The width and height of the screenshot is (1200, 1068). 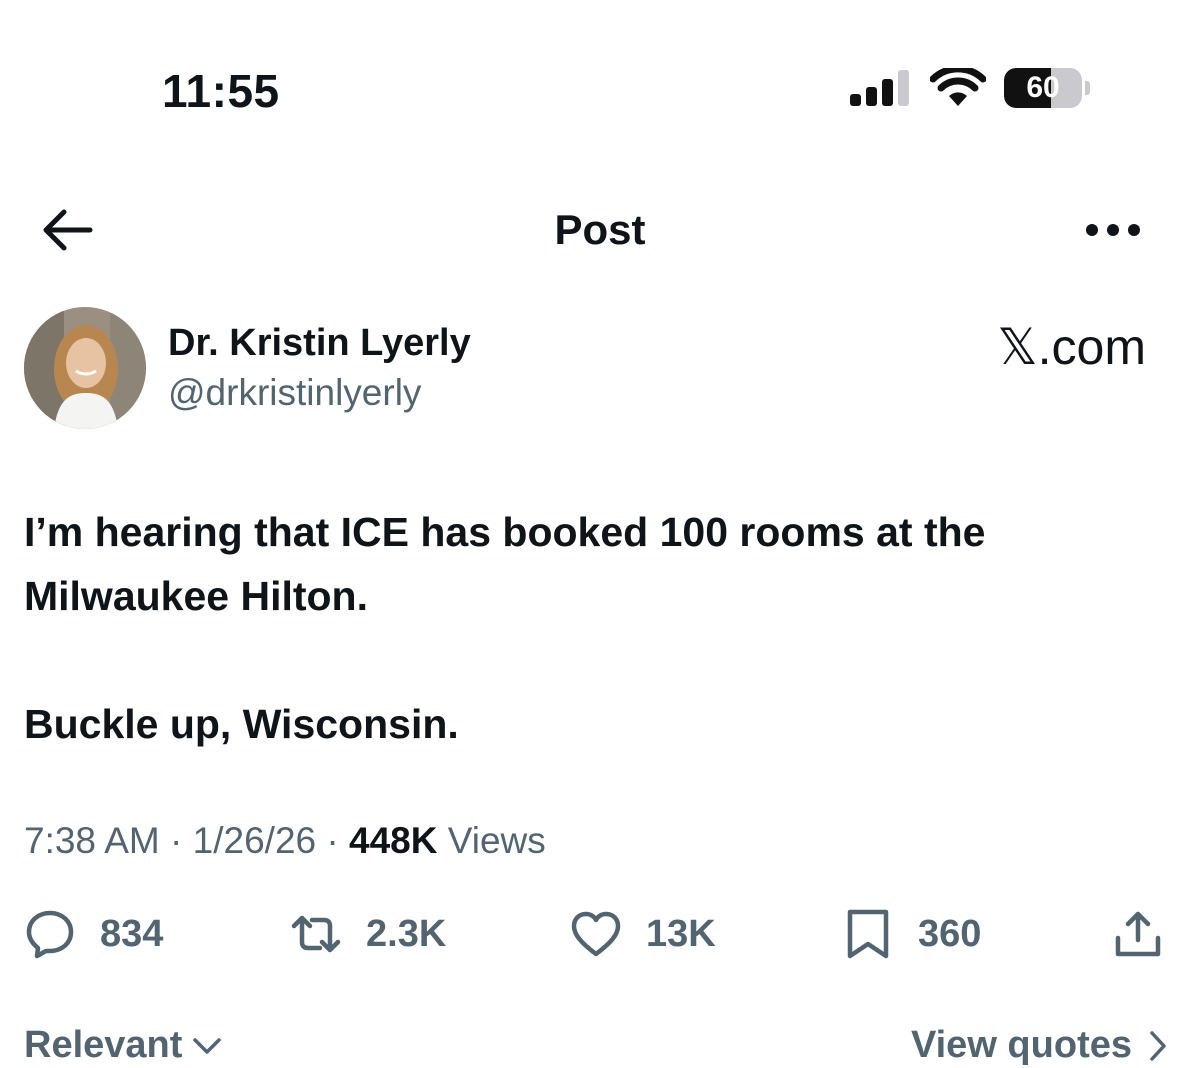 I want to click on more-horizontal-icon, so click(x=1113, y=230).